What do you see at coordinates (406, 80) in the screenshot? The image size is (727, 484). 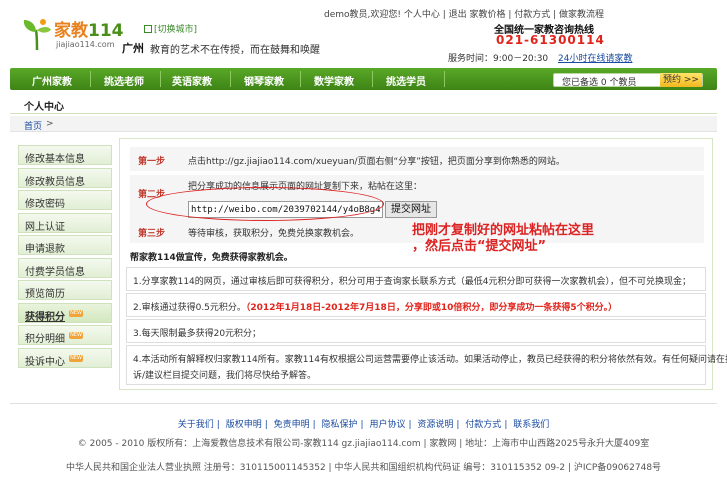 I see `nav-item-students: 挑选学员` at bounding box center [406, 80].